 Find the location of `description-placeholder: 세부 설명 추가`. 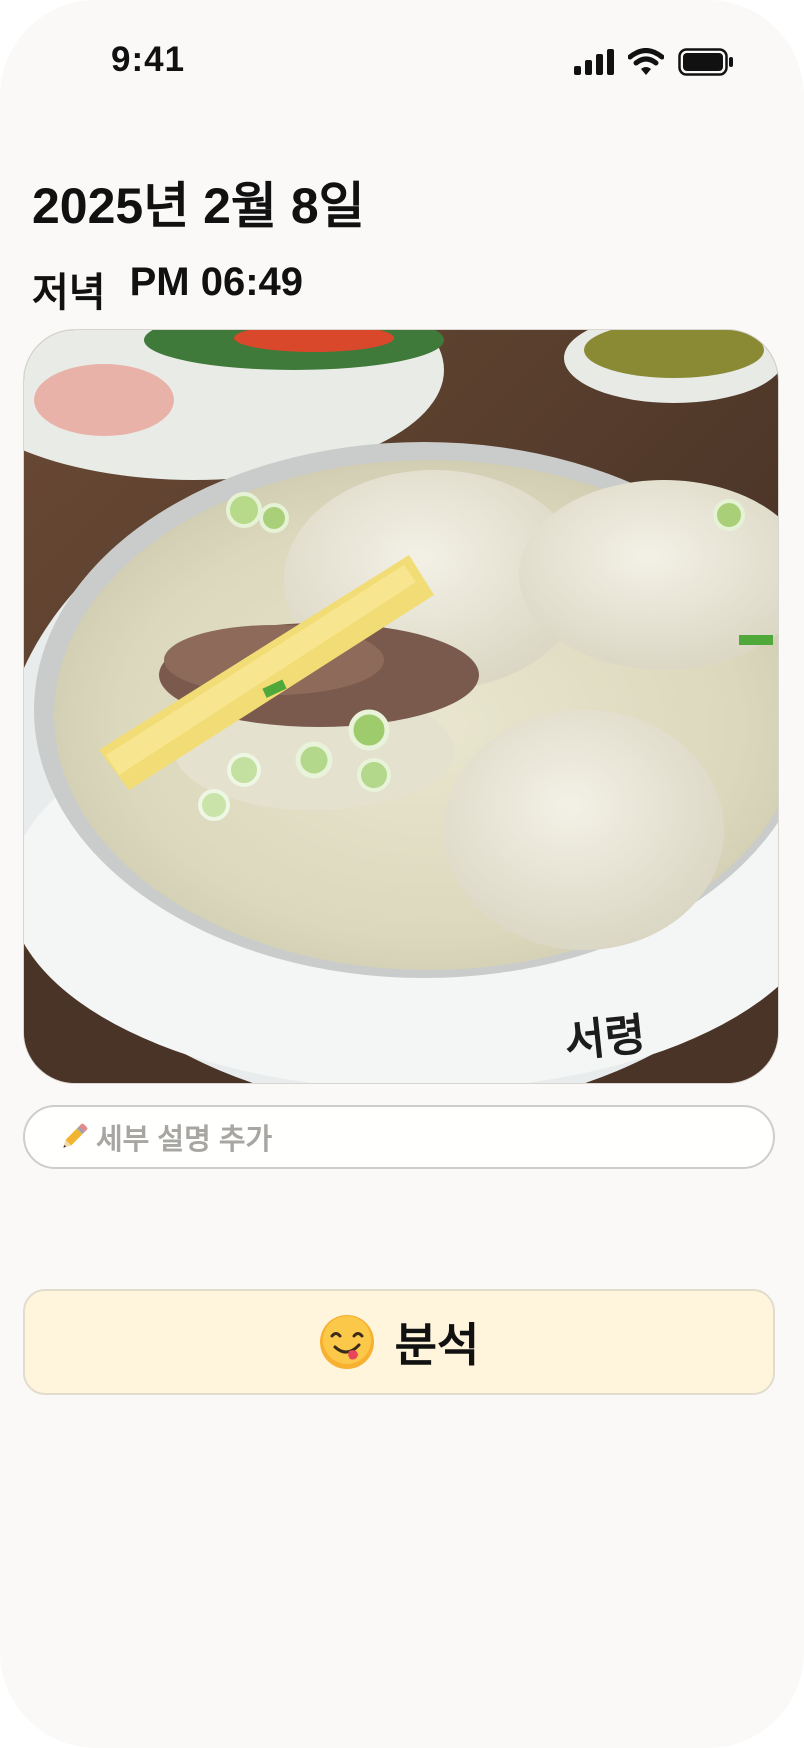

description-placeholder: 세부 설명 추가 is located at coordinates (184, 1140).